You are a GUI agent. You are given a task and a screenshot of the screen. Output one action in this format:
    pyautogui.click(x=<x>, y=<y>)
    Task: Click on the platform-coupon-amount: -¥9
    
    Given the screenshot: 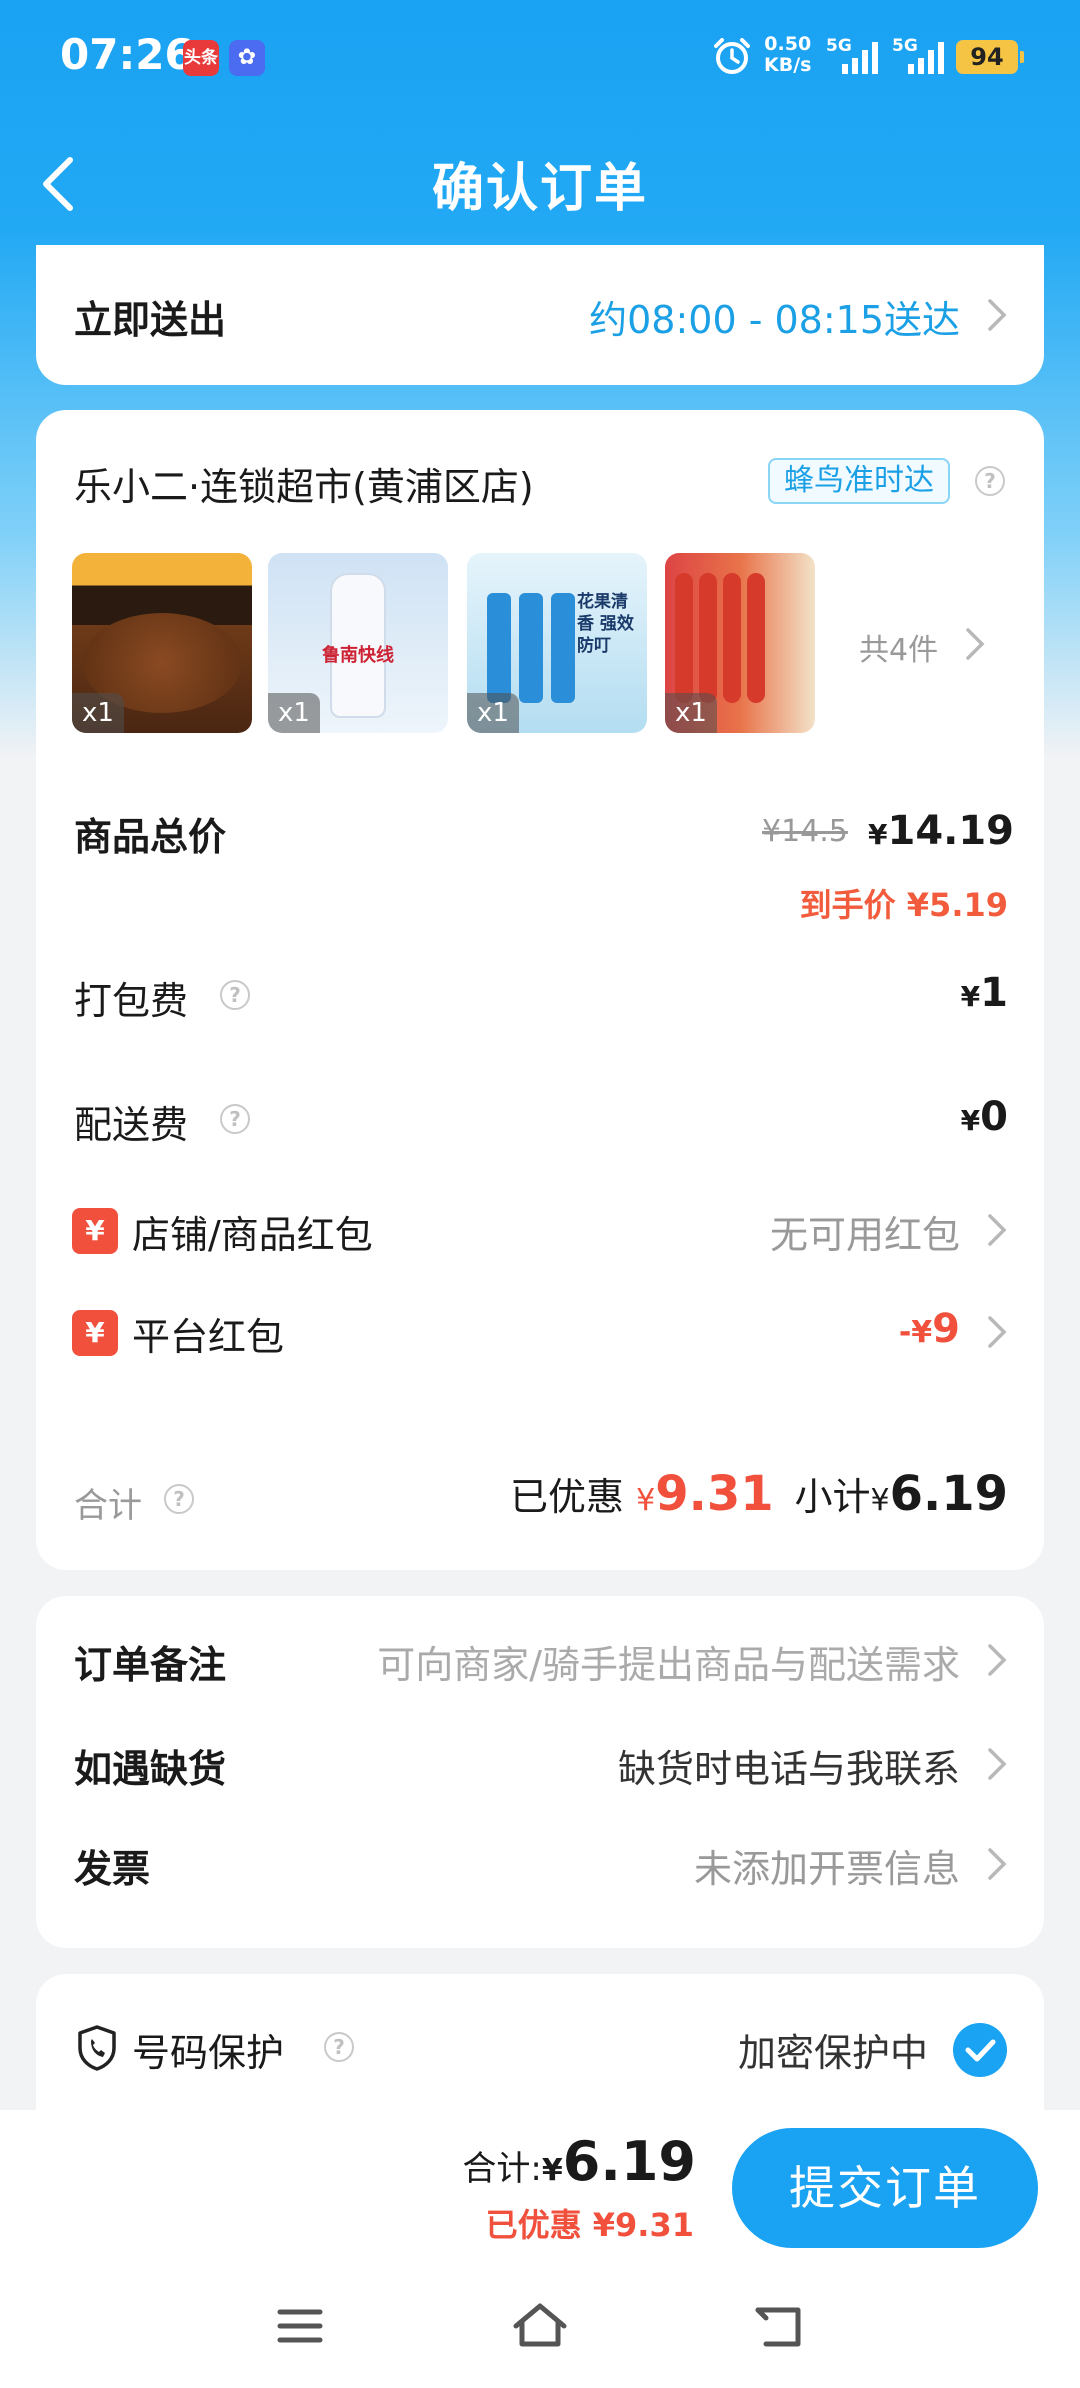 What is the action you would take?
    pyautogui.click(x=929, y=1329)
    